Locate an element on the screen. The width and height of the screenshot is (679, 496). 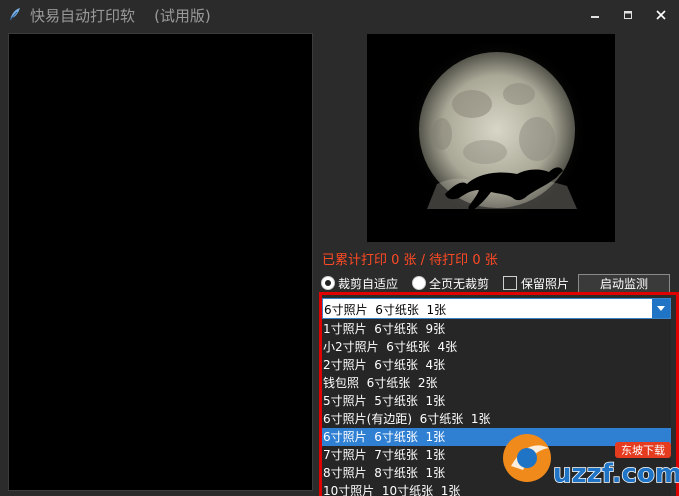
dropdown-option: 1寸照片 6寸纸张 9张 is located at coordinates (496, 329).